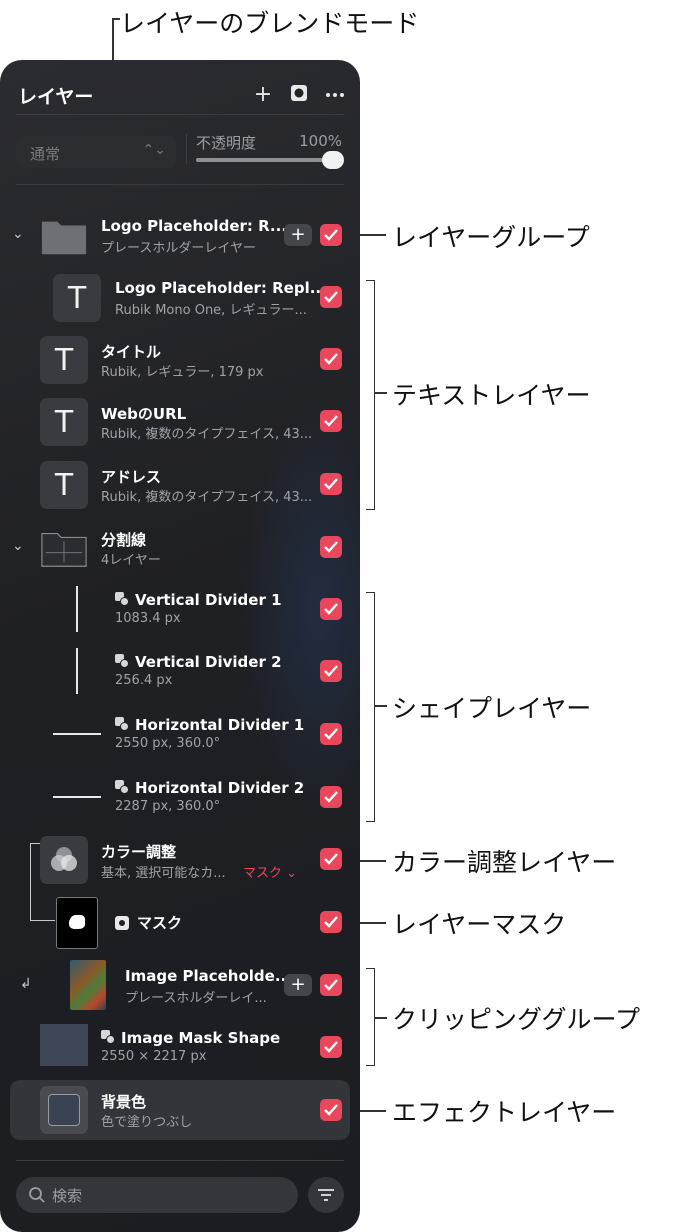  Describe the element at coordinates (182, 372) in the screenshot. I see `layer-sub: Rubik, レギュラー, 179 px` at that location.